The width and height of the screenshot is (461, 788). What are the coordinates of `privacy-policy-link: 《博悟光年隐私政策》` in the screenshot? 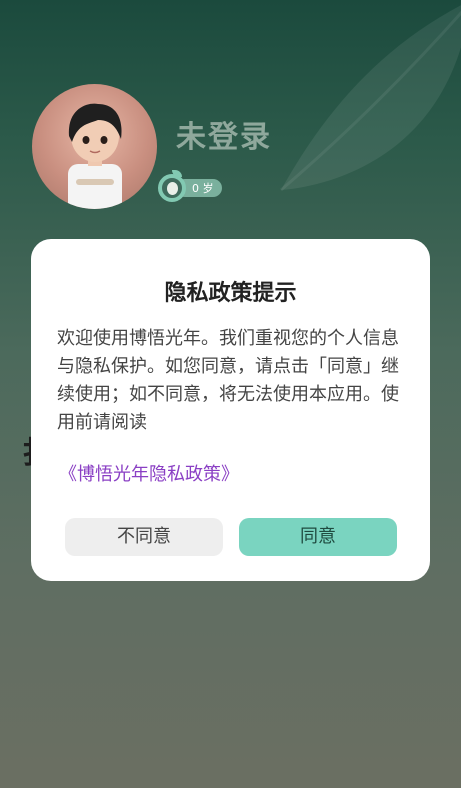 It's located at (149, 473).